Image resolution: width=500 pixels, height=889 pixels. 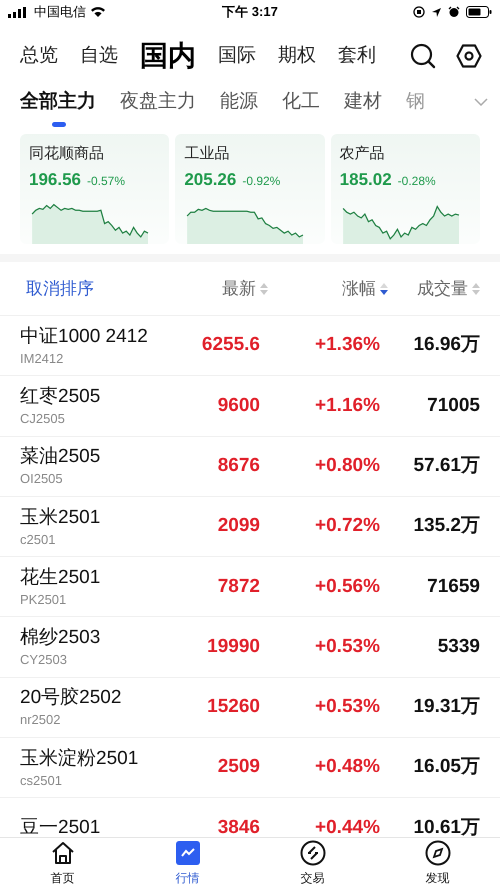 I want to click on volume-cell-text: 57.61万, so click(x=446, y=466).